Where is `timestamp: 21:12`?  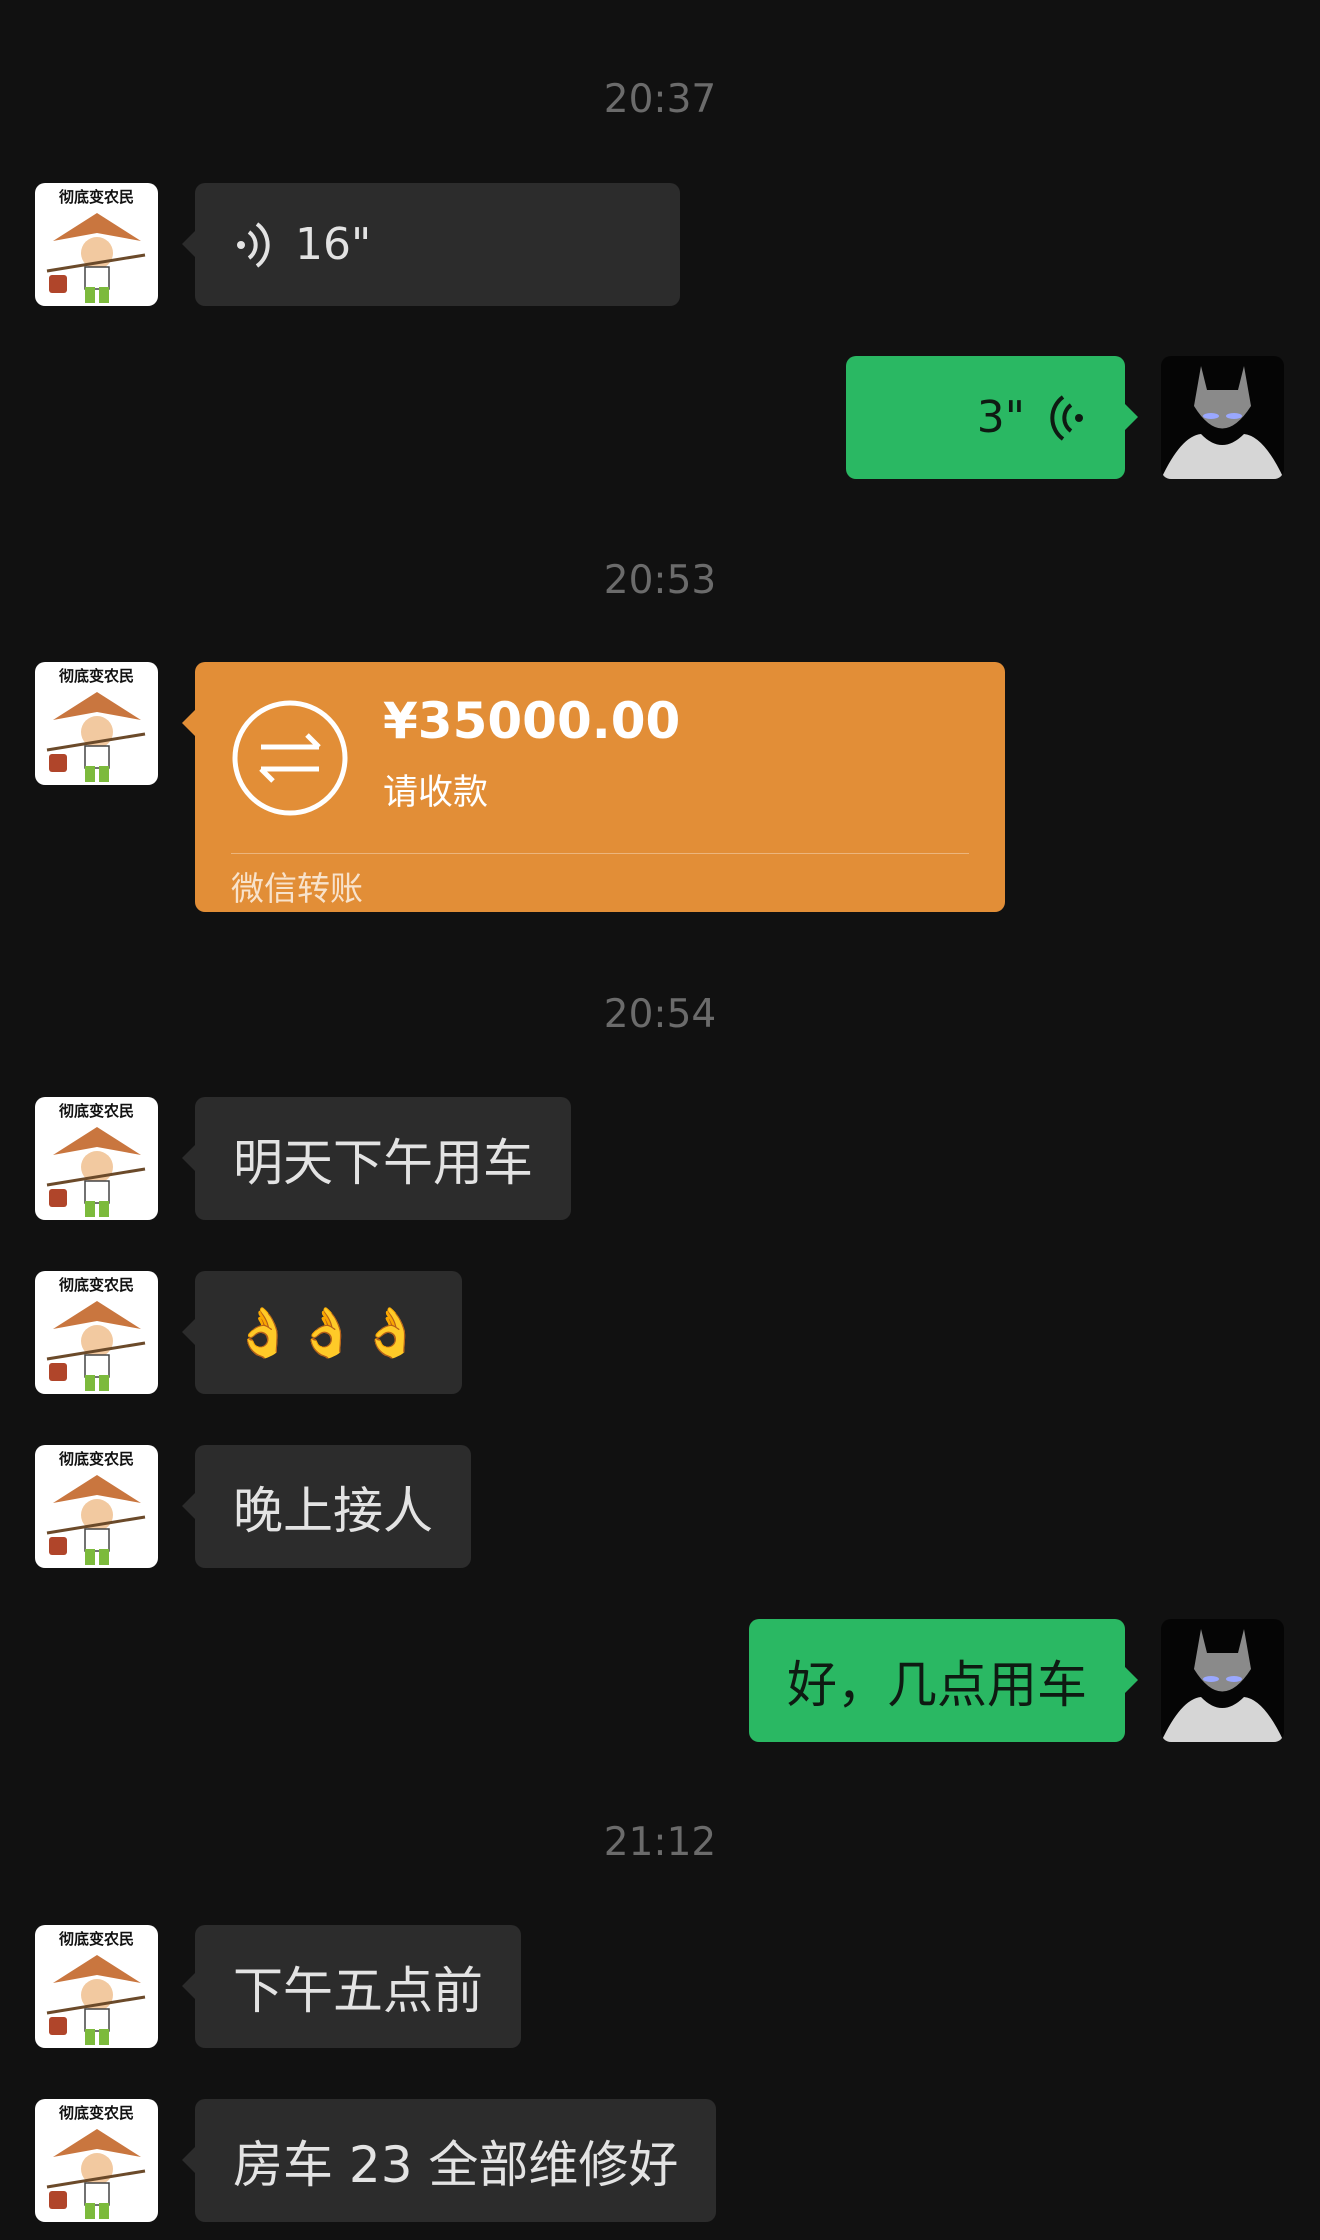
timestamp: 21:12 is located at coordinates (660, 1842).